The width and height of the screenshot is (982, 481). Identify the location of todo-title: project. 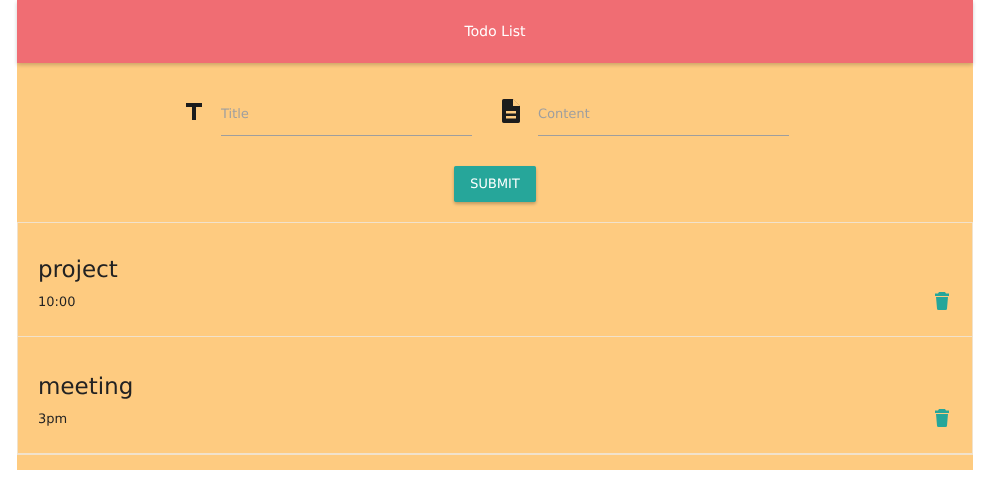
(78, 270).